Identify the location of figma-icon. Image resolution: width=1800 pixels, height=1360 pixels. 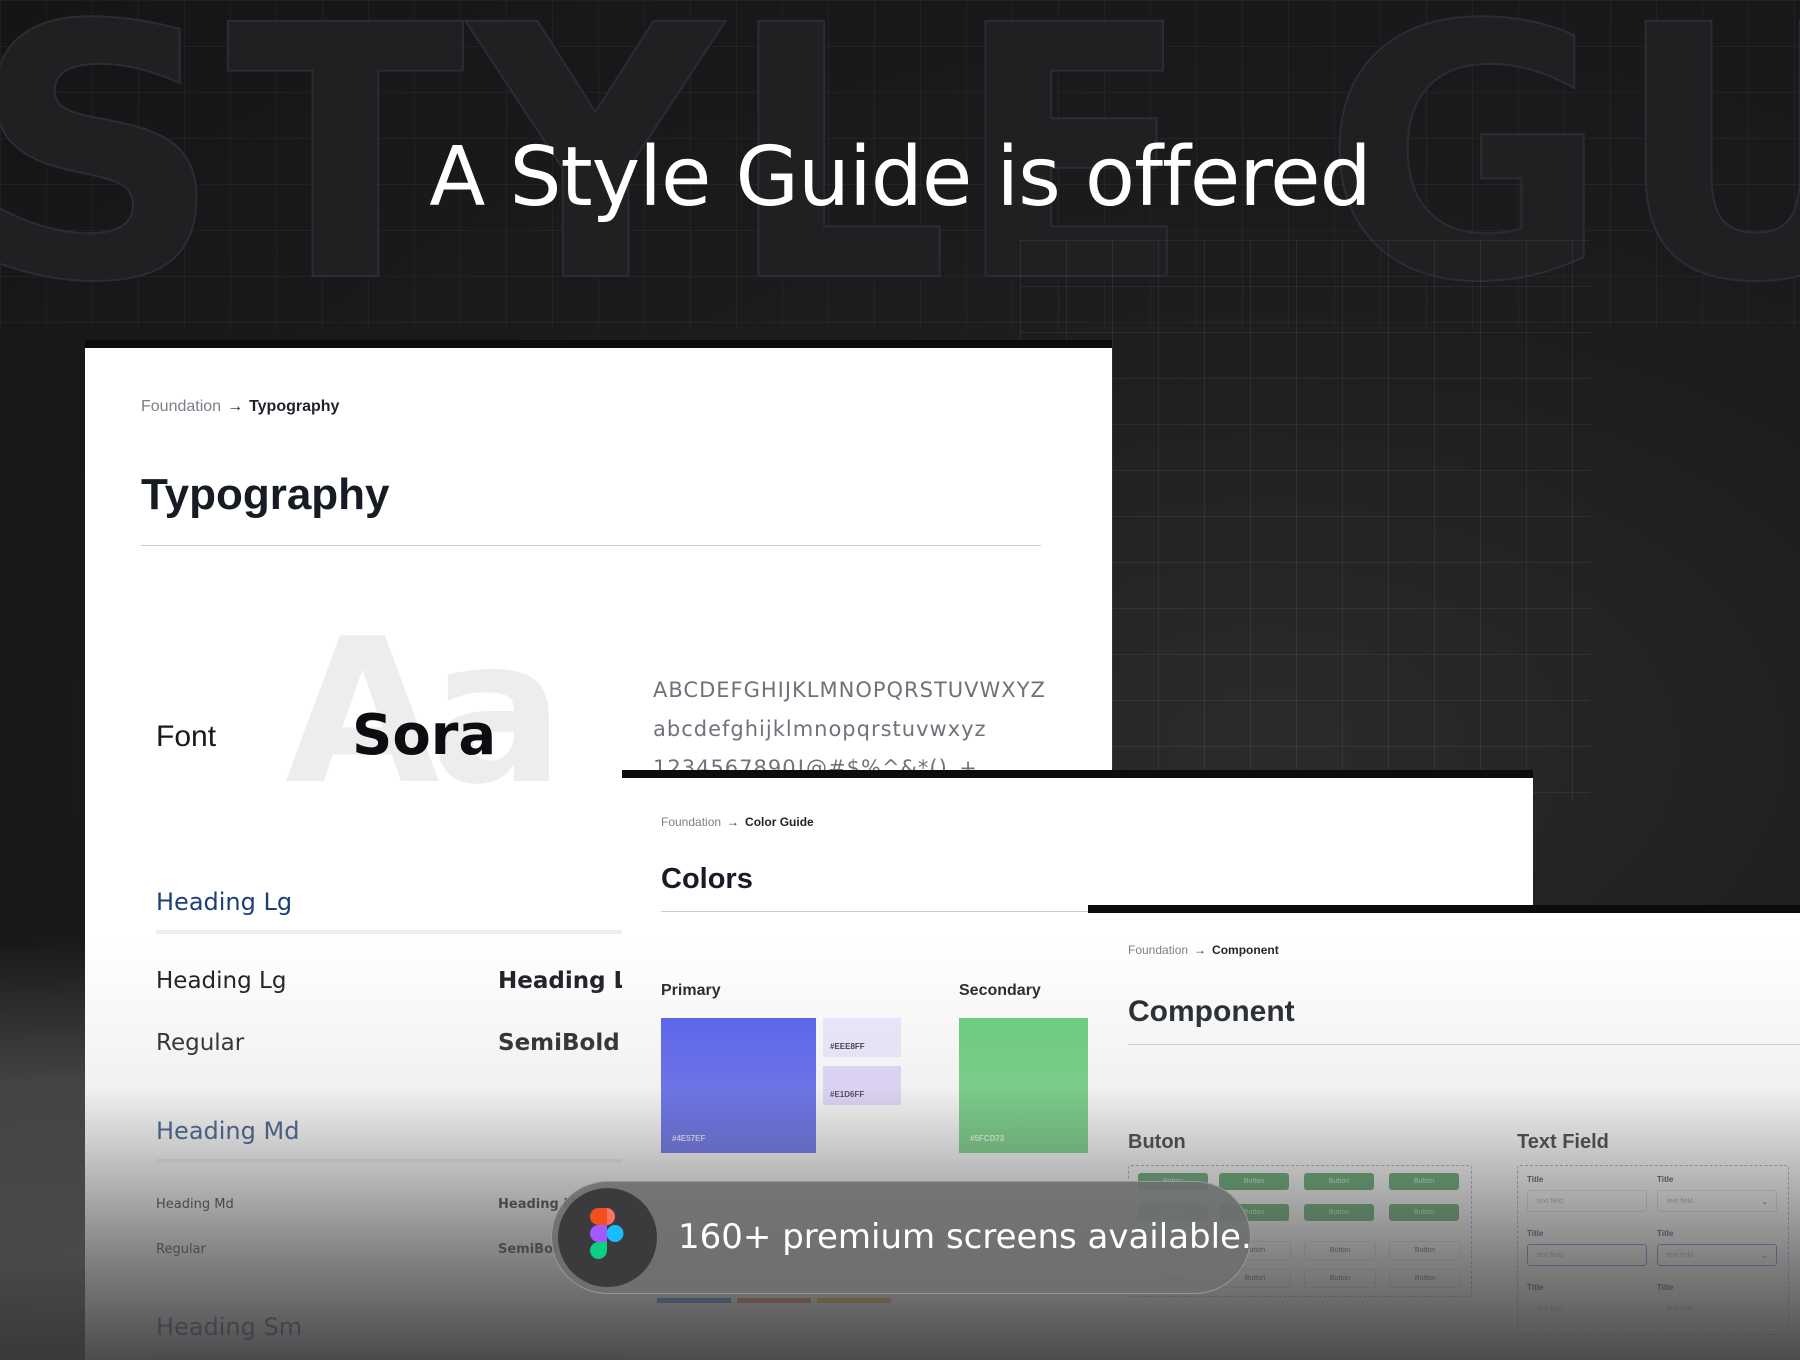
(607, 1233).